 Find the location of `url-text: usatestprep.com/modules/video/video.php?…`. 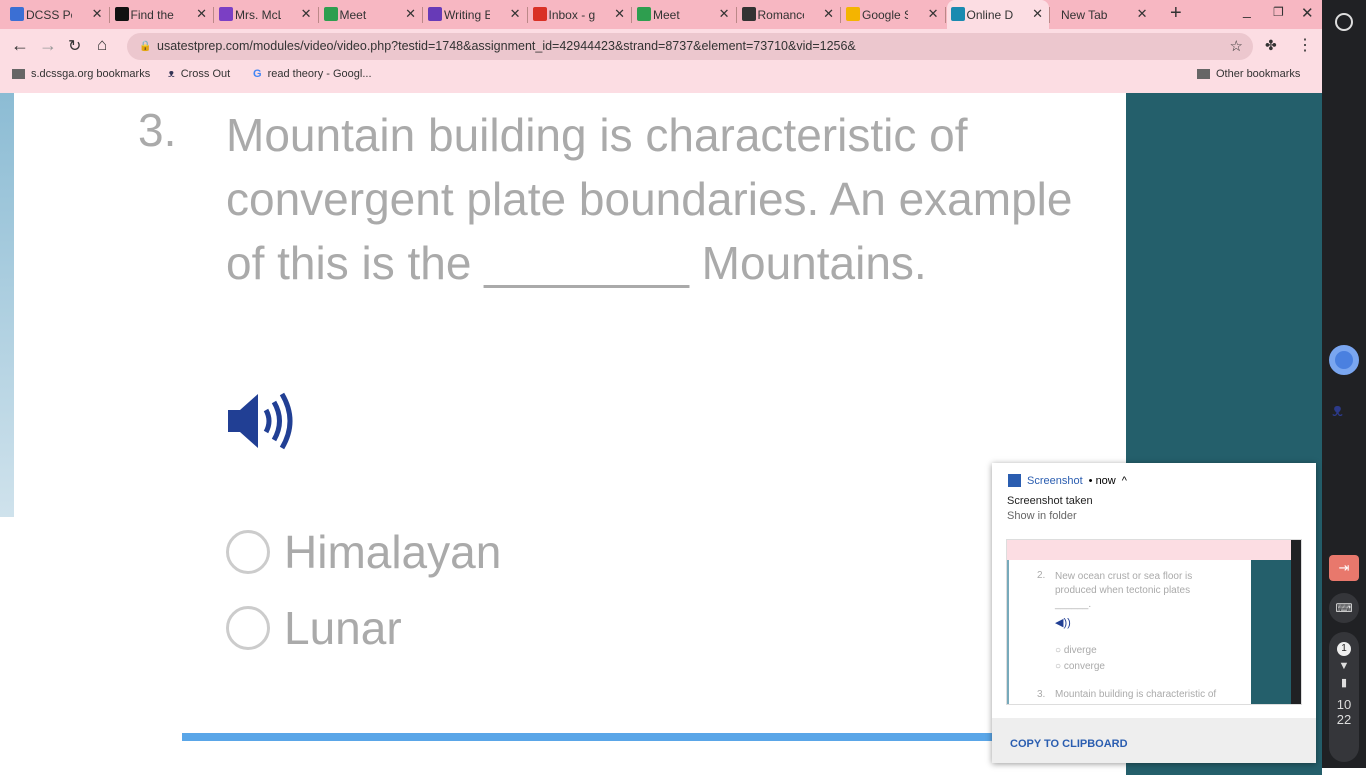

url-text: usatestprep.com/modules/video/video.php?… is located at coordinates (506, 46).